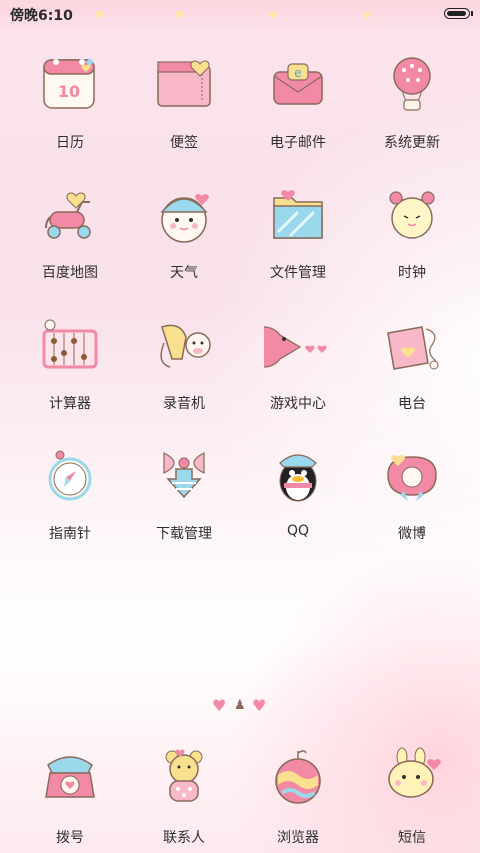 This screenshot has width=480, height=853. What do you see at coordinates (412, 478) in the screenshot?
I see `weibo-flower-icon` at bounding box center [412, 478].